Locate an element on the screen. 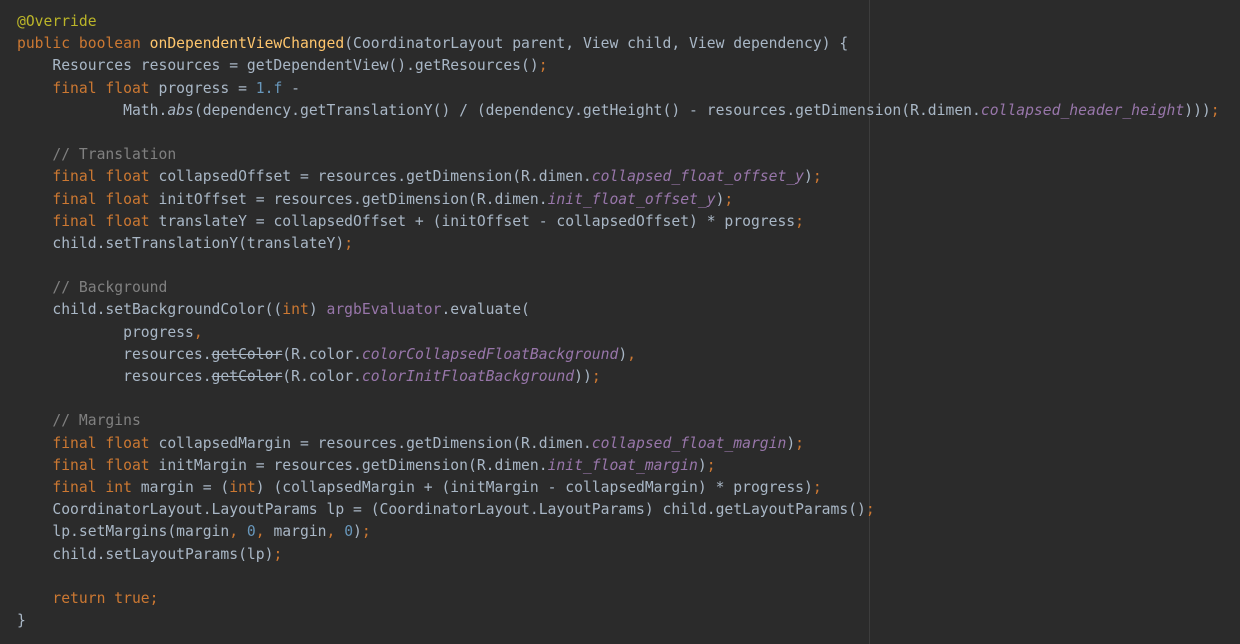 This screenshot has width=1240, height=644. code-token: progress = is located at coordinates (207, 88).